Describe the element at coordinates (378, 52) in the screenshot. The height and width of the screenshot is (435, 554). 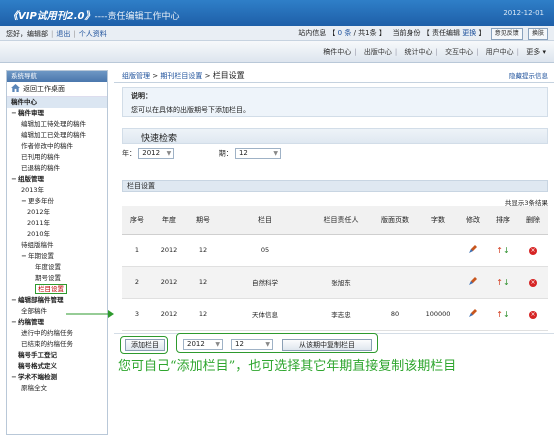
I see `tab-publishing: 出版中心` at that location.